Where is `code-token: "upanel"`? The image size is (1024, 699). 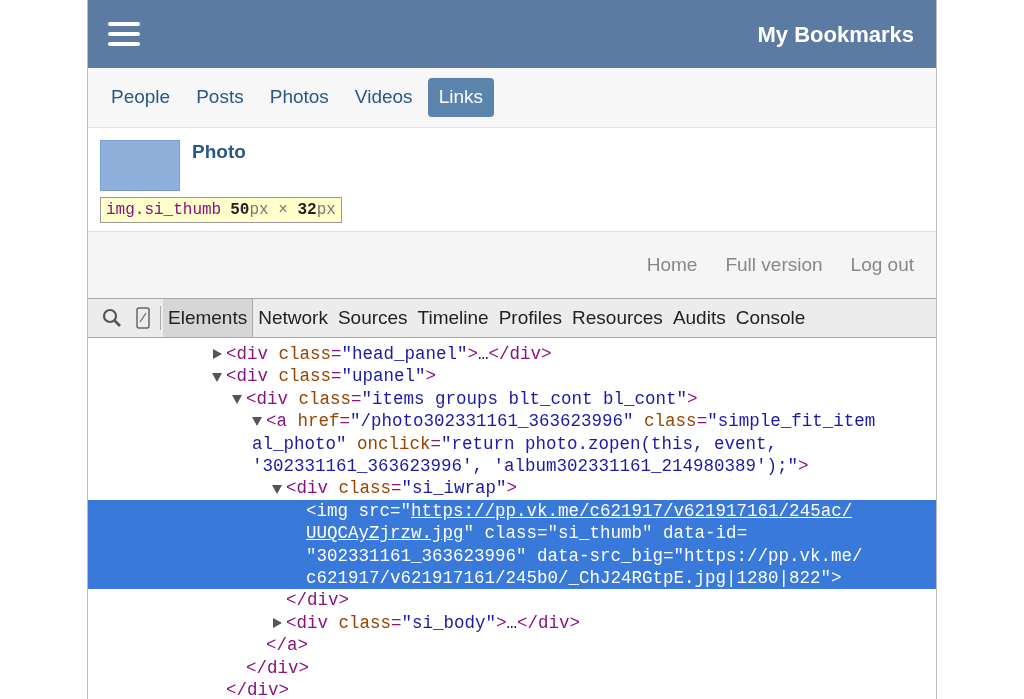
code-token: "upanel" is located at coordinates (383, 376).